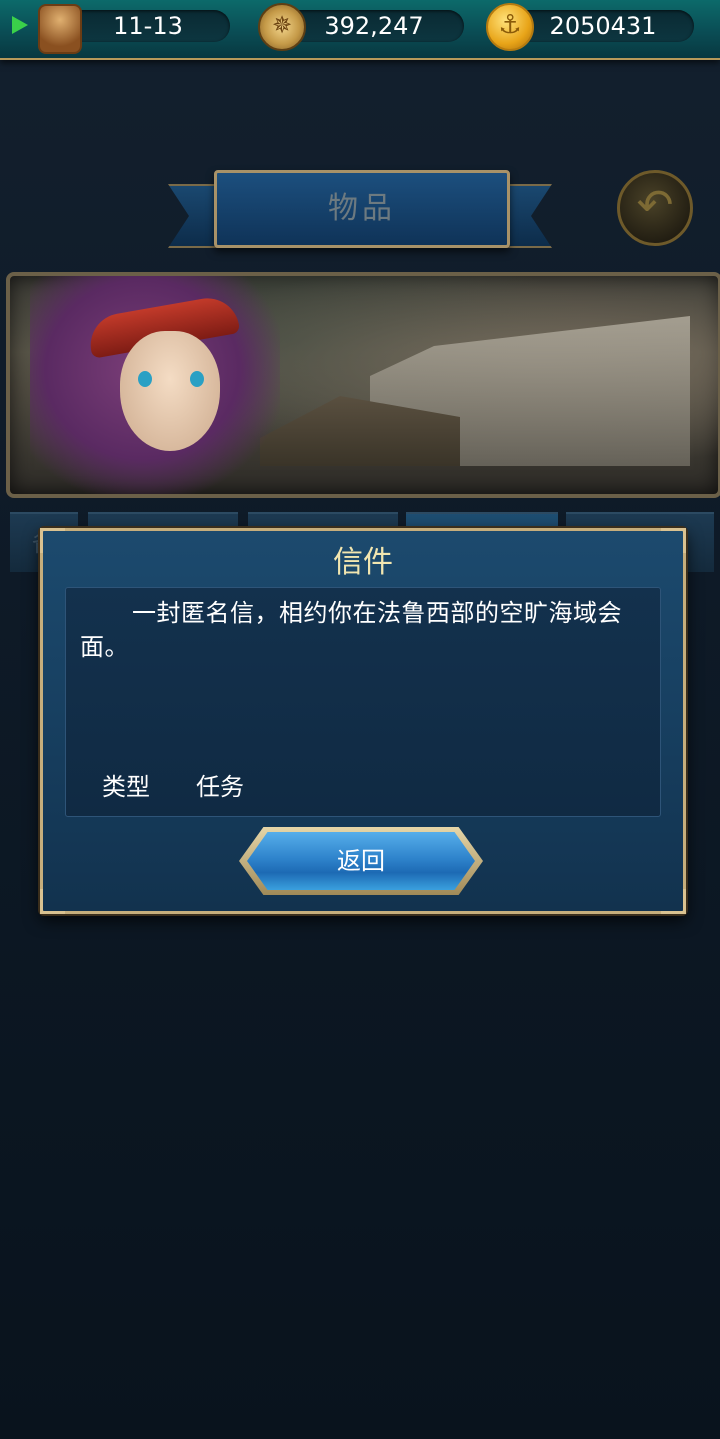 The height and width of the screenshot is (1439, 720). What do you see at coordinates (363, 702) in the screenshot?
I see `item-description-box: 一封匿名信，相约你在法鲁西部的空旷海域会面。 类型 任务` at bounding box center [363, 702].